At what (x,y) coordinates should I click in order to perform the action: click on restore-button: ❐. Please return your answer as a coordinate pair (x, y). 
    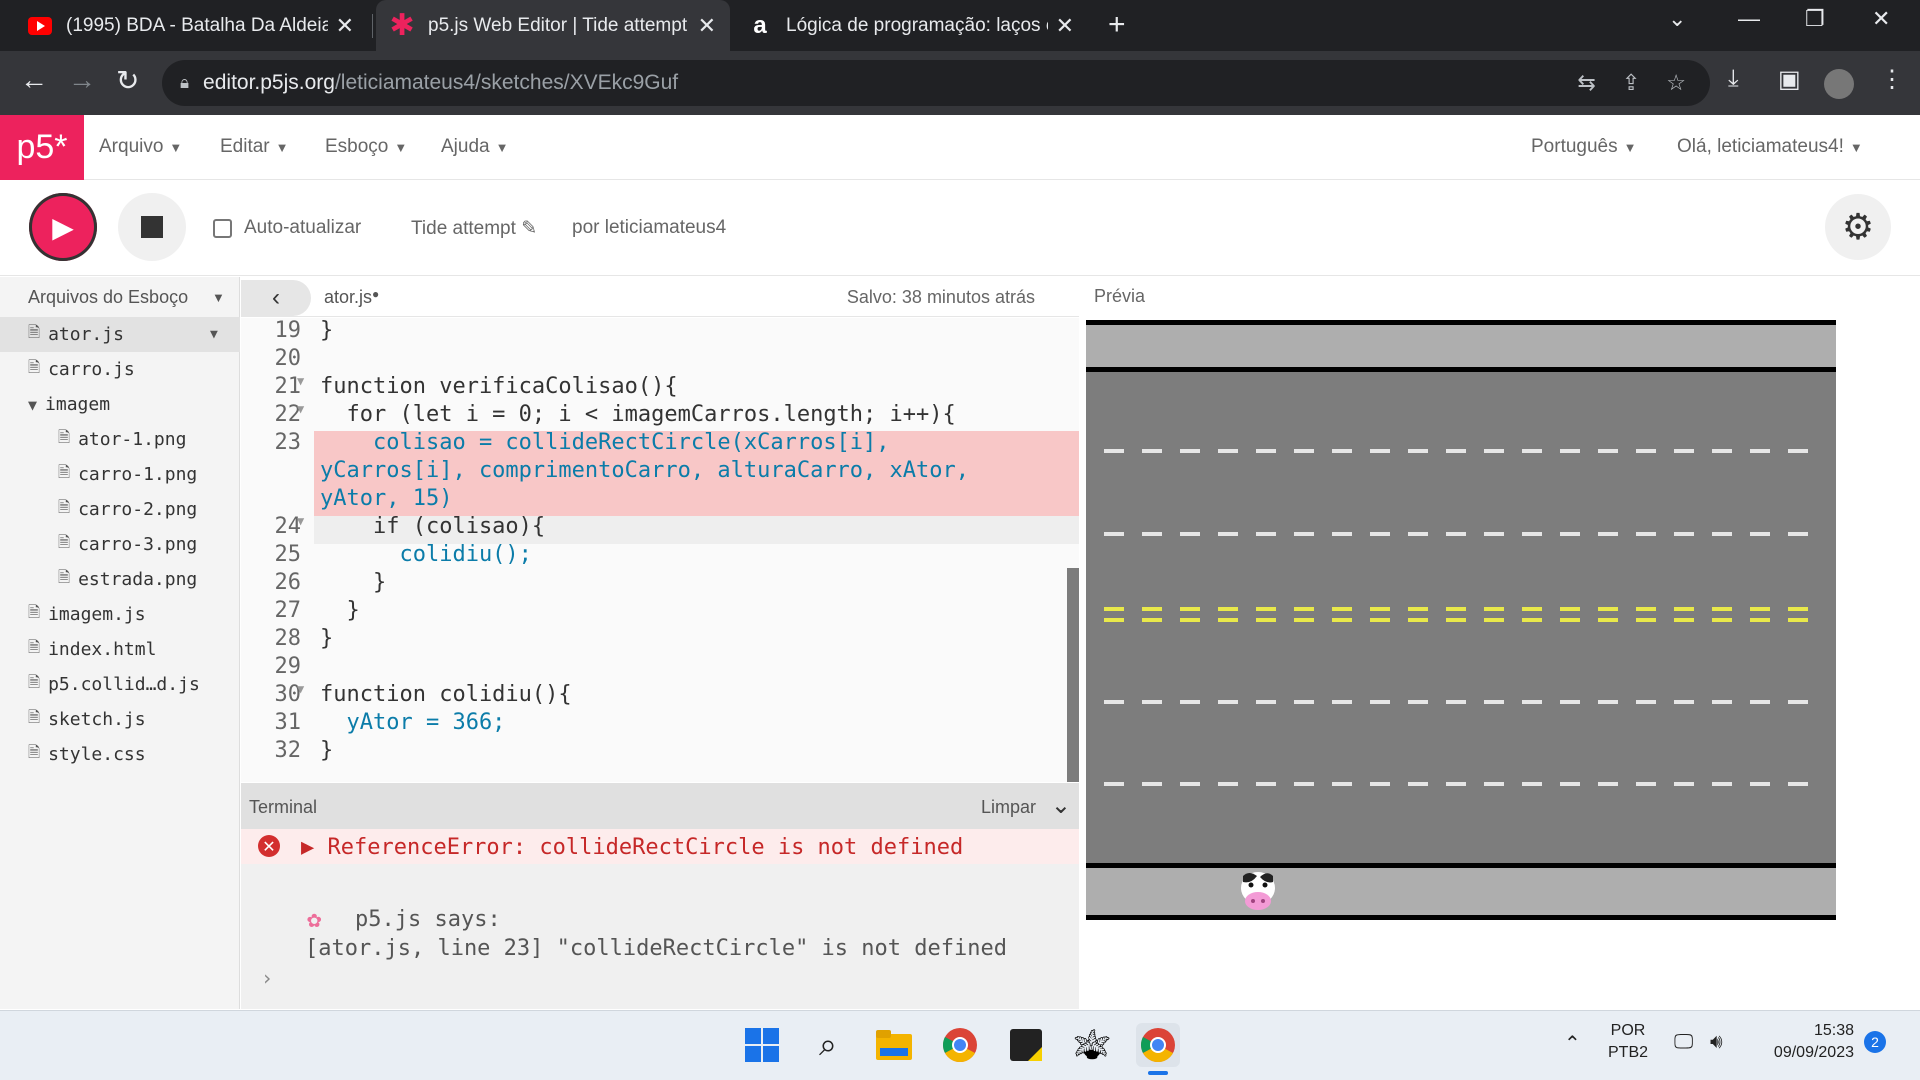
    Looking at the image, I should click on (1815, 19).